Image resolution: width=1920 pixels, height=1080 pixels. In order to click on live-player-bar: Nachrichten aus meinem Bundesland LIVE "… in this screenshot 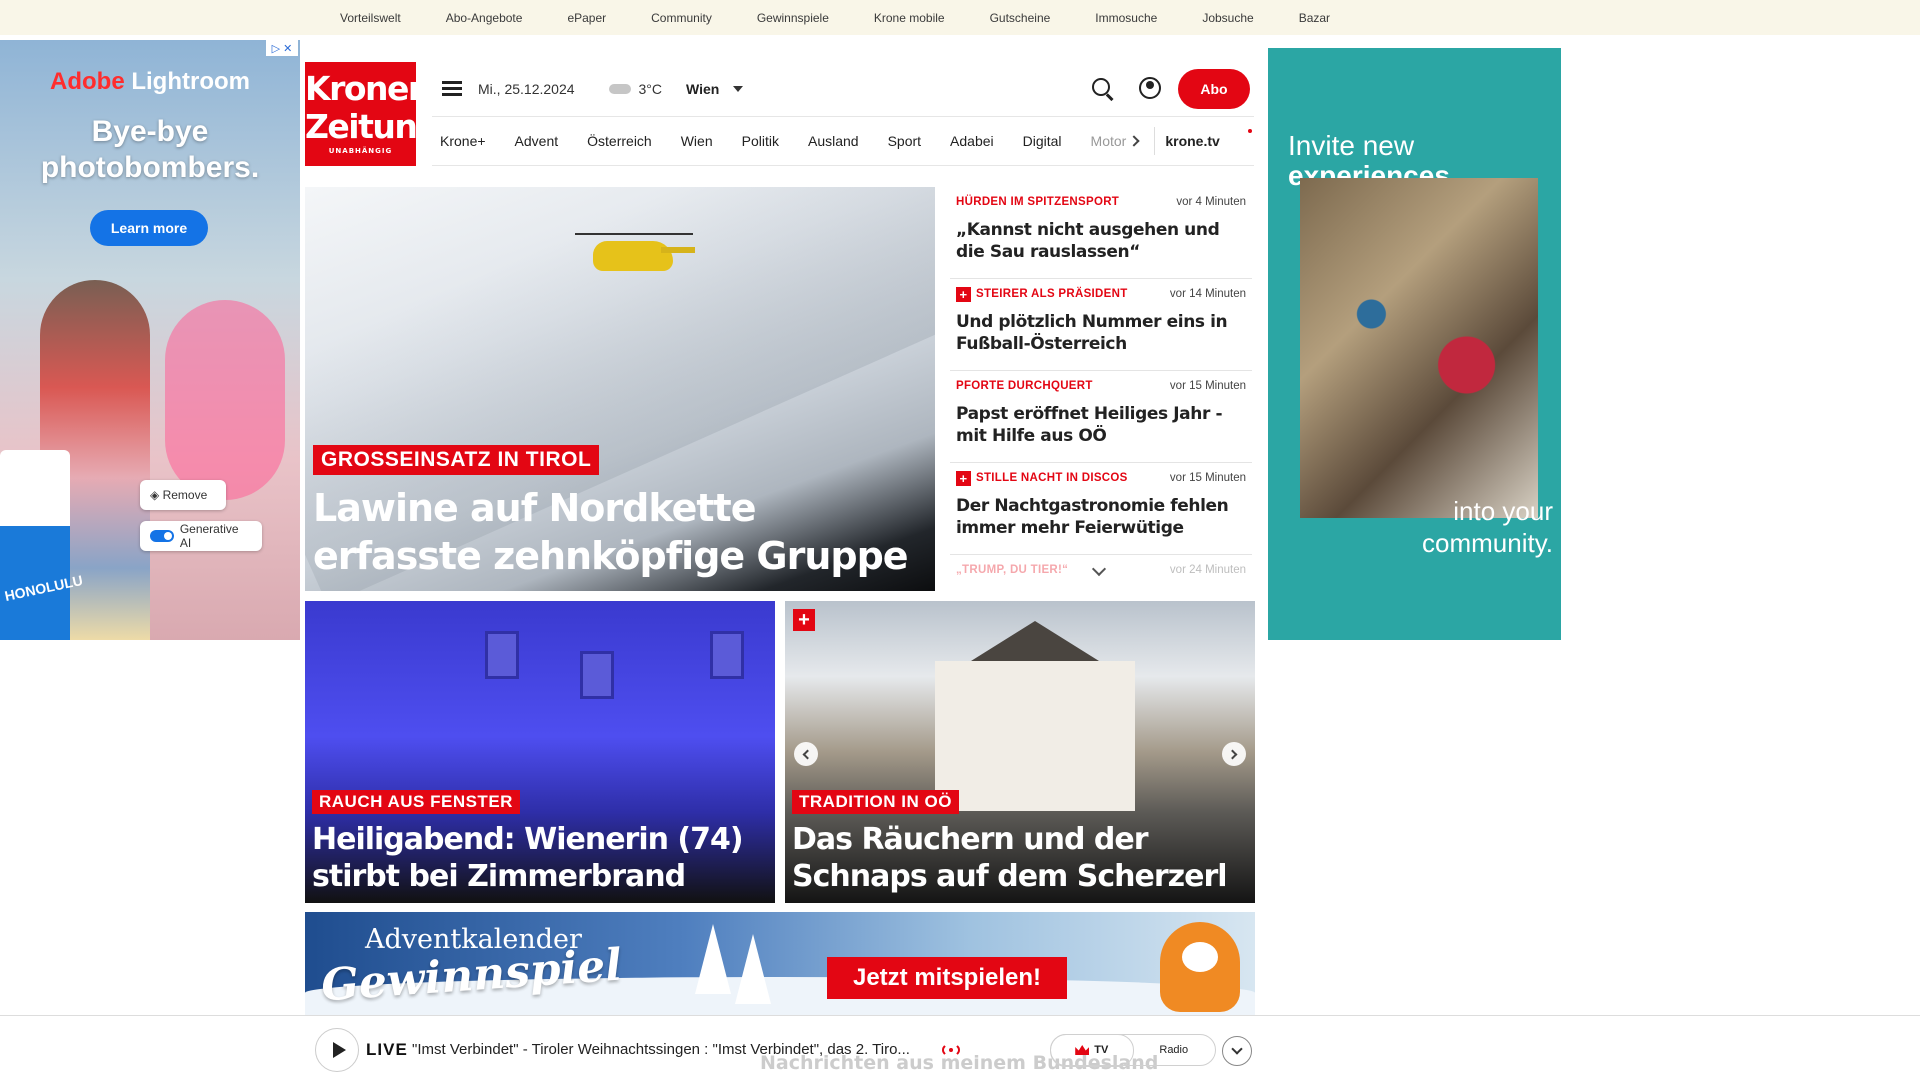, I will do `click(960, 1047)`.